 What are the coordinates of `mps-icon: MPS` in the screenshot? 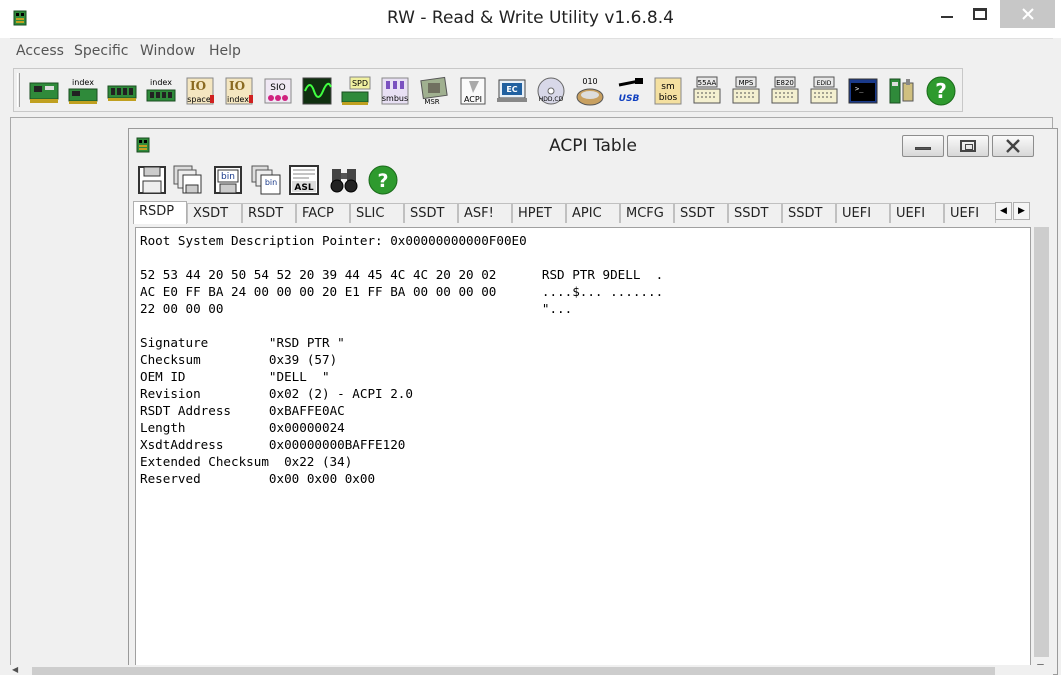 It's located at (746, 91).